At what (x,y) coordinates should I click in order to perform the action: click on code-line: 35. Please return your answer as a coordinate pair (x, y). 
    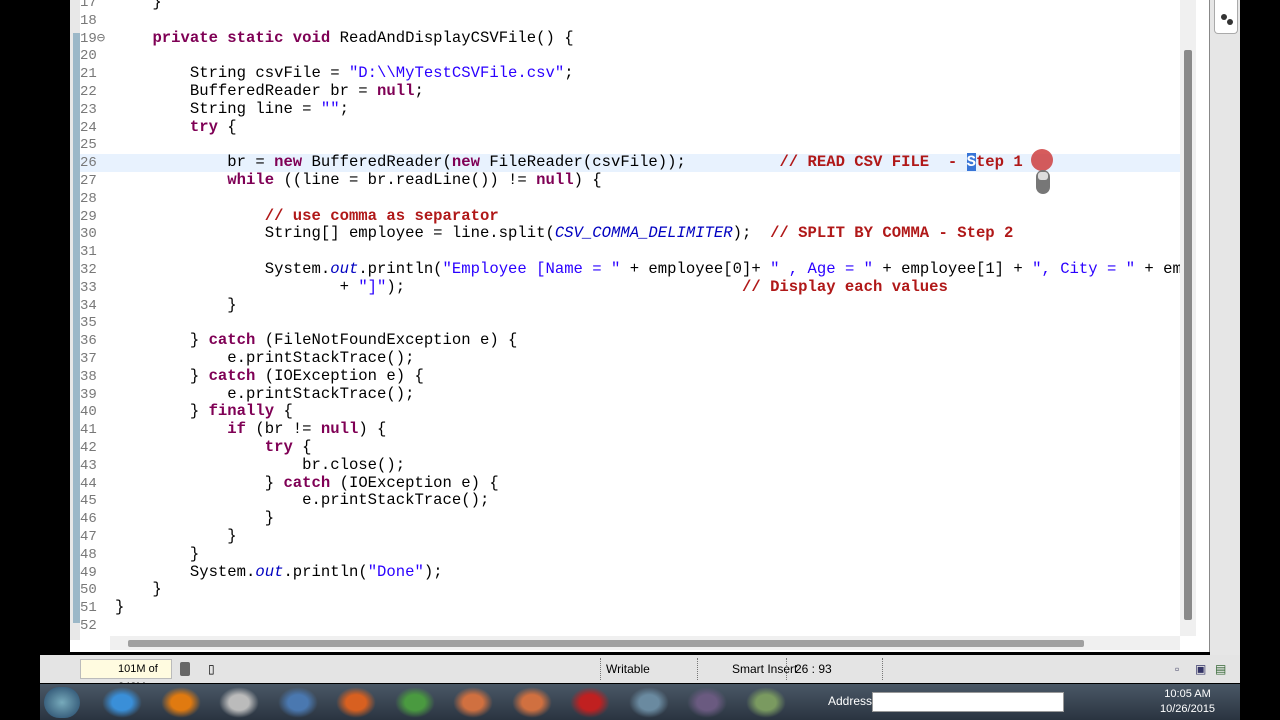
    Looking at the image, I should click on (630, 323).